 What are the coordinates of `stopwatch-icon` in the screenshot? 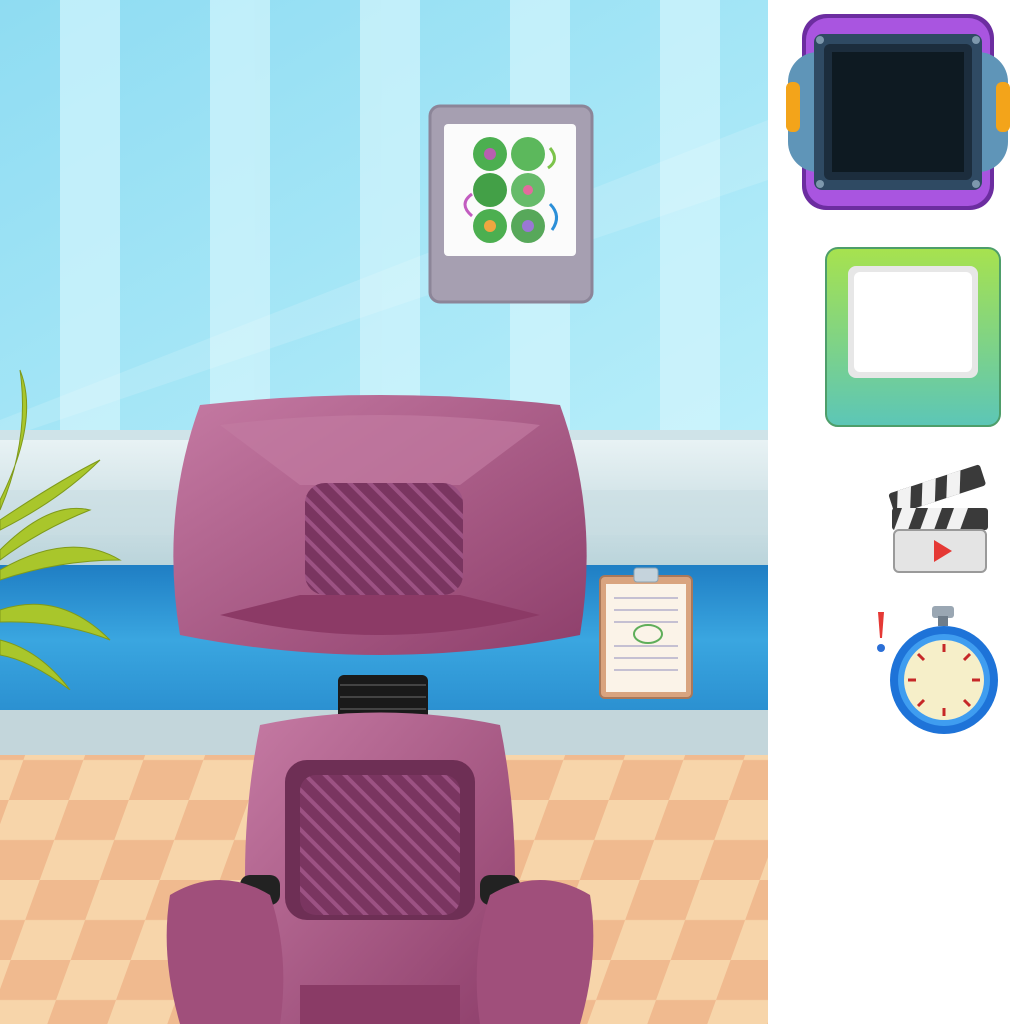 It's located at (942, 670).